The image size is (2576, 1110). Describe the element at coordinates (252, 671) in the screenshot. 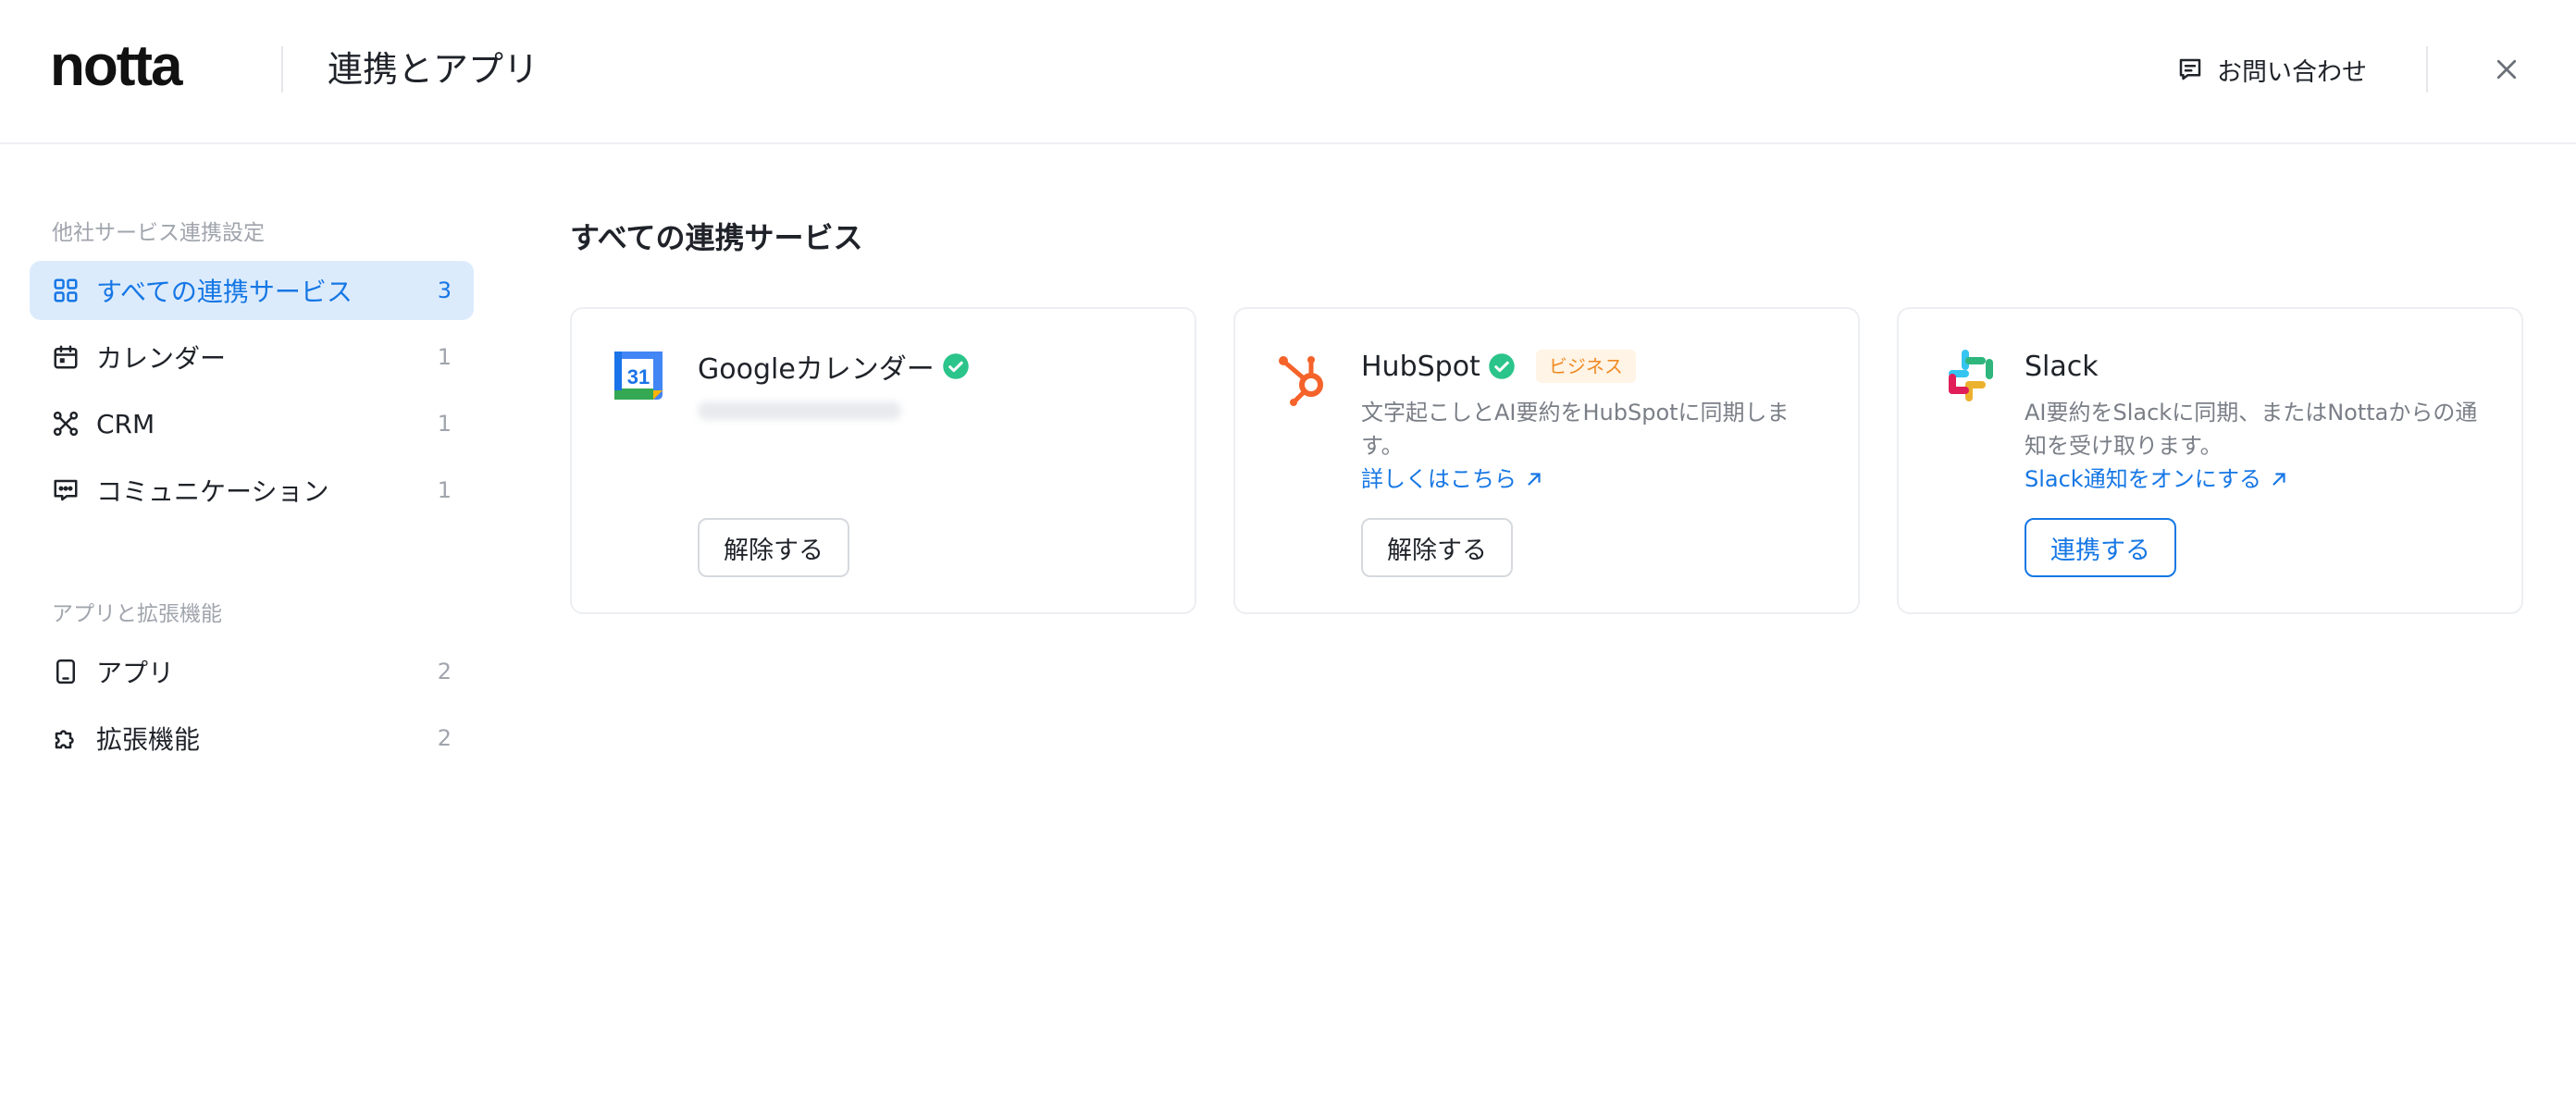

I see `sidebar-item-apps: アプリ 2` at that location.